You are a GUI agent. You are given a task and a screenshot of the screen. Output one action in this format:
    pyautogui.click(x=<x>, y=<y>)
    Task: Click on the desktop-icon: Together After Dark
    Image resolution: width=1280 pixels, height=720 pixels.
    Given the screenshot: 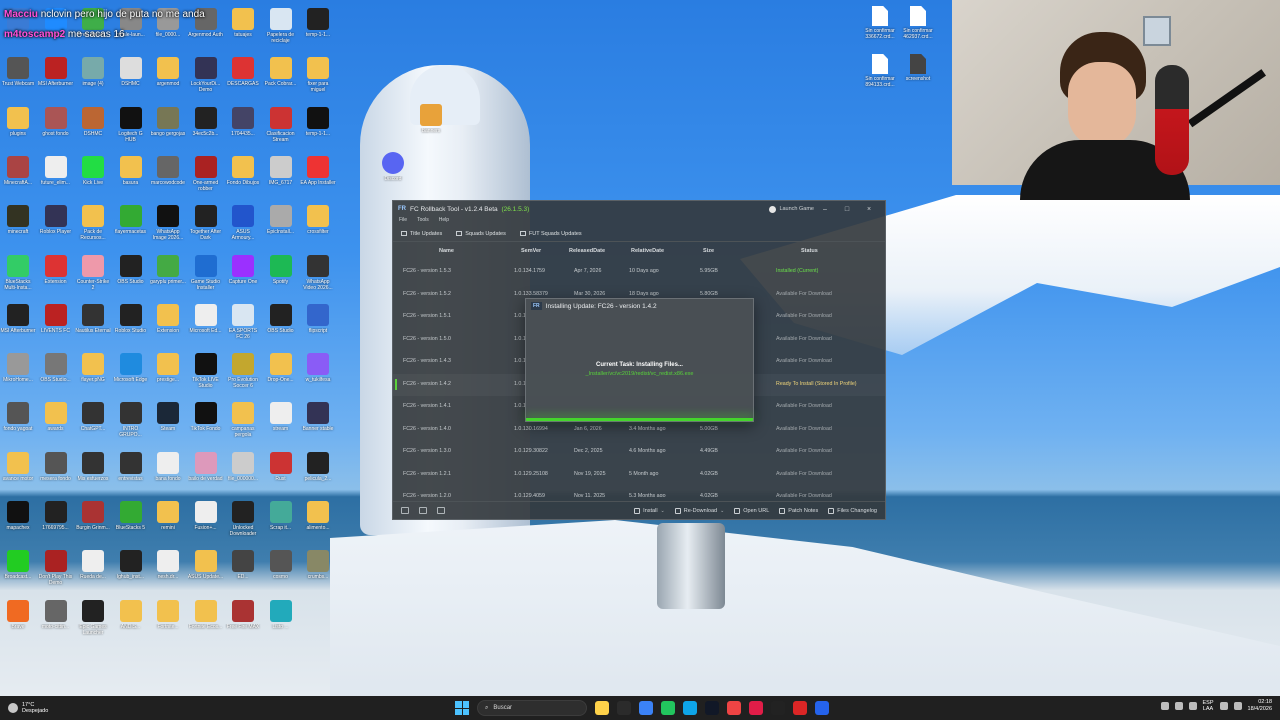 What is the action you would take?
    pyautogui.click(x=206, y=223)
    